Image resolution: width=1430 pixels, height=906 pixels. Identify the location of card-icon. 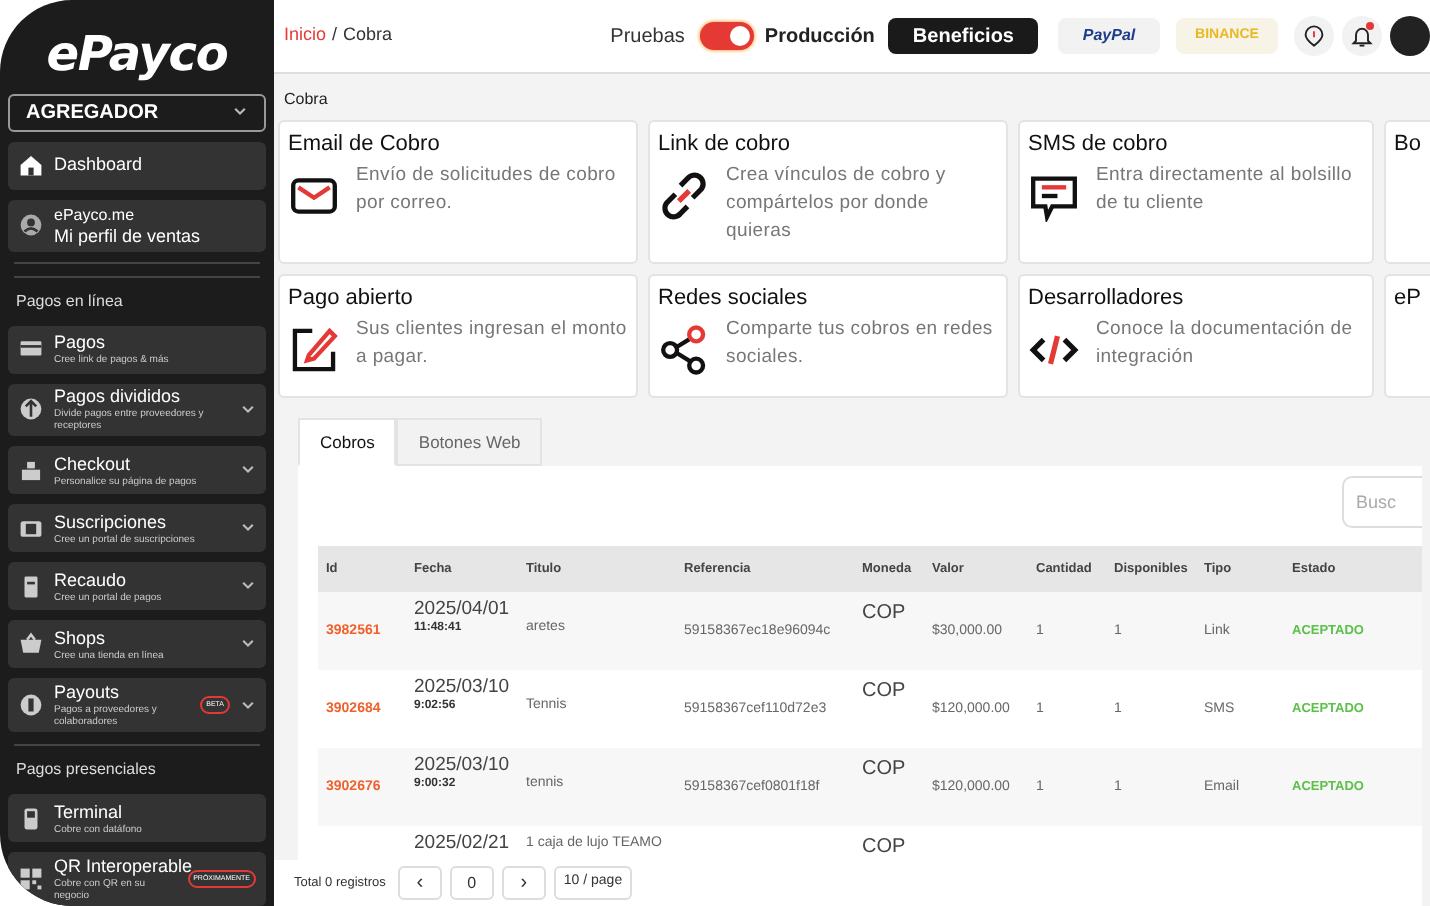
(31, 349).